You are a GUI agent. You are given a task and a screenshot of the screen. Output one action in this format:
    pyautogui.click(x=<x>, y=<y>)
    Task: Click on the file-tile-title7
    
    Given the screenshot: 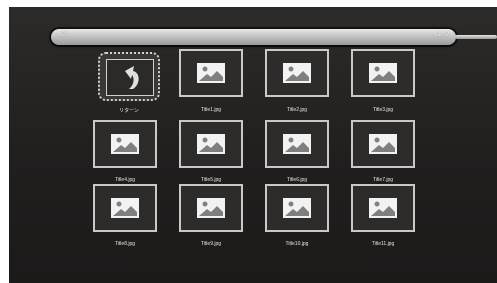 What is the action you would take?
    pyautogui.click(x=383, y=144)
    